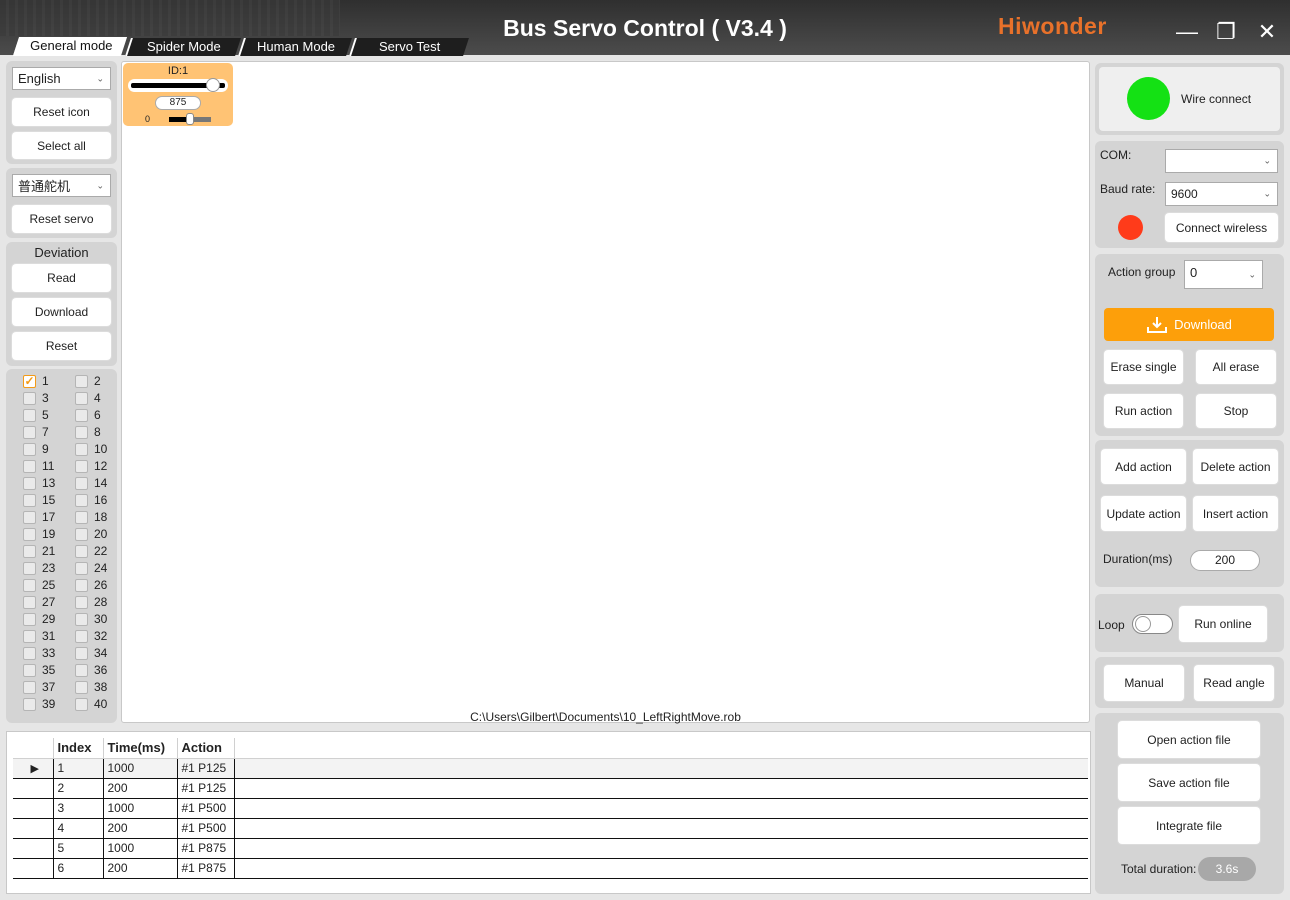 The width and height of the screenshot is (1290, 900). Describe the element at coordinates (1143, 466) in the screenshot. I see `add-action-button: Add action` at that location.